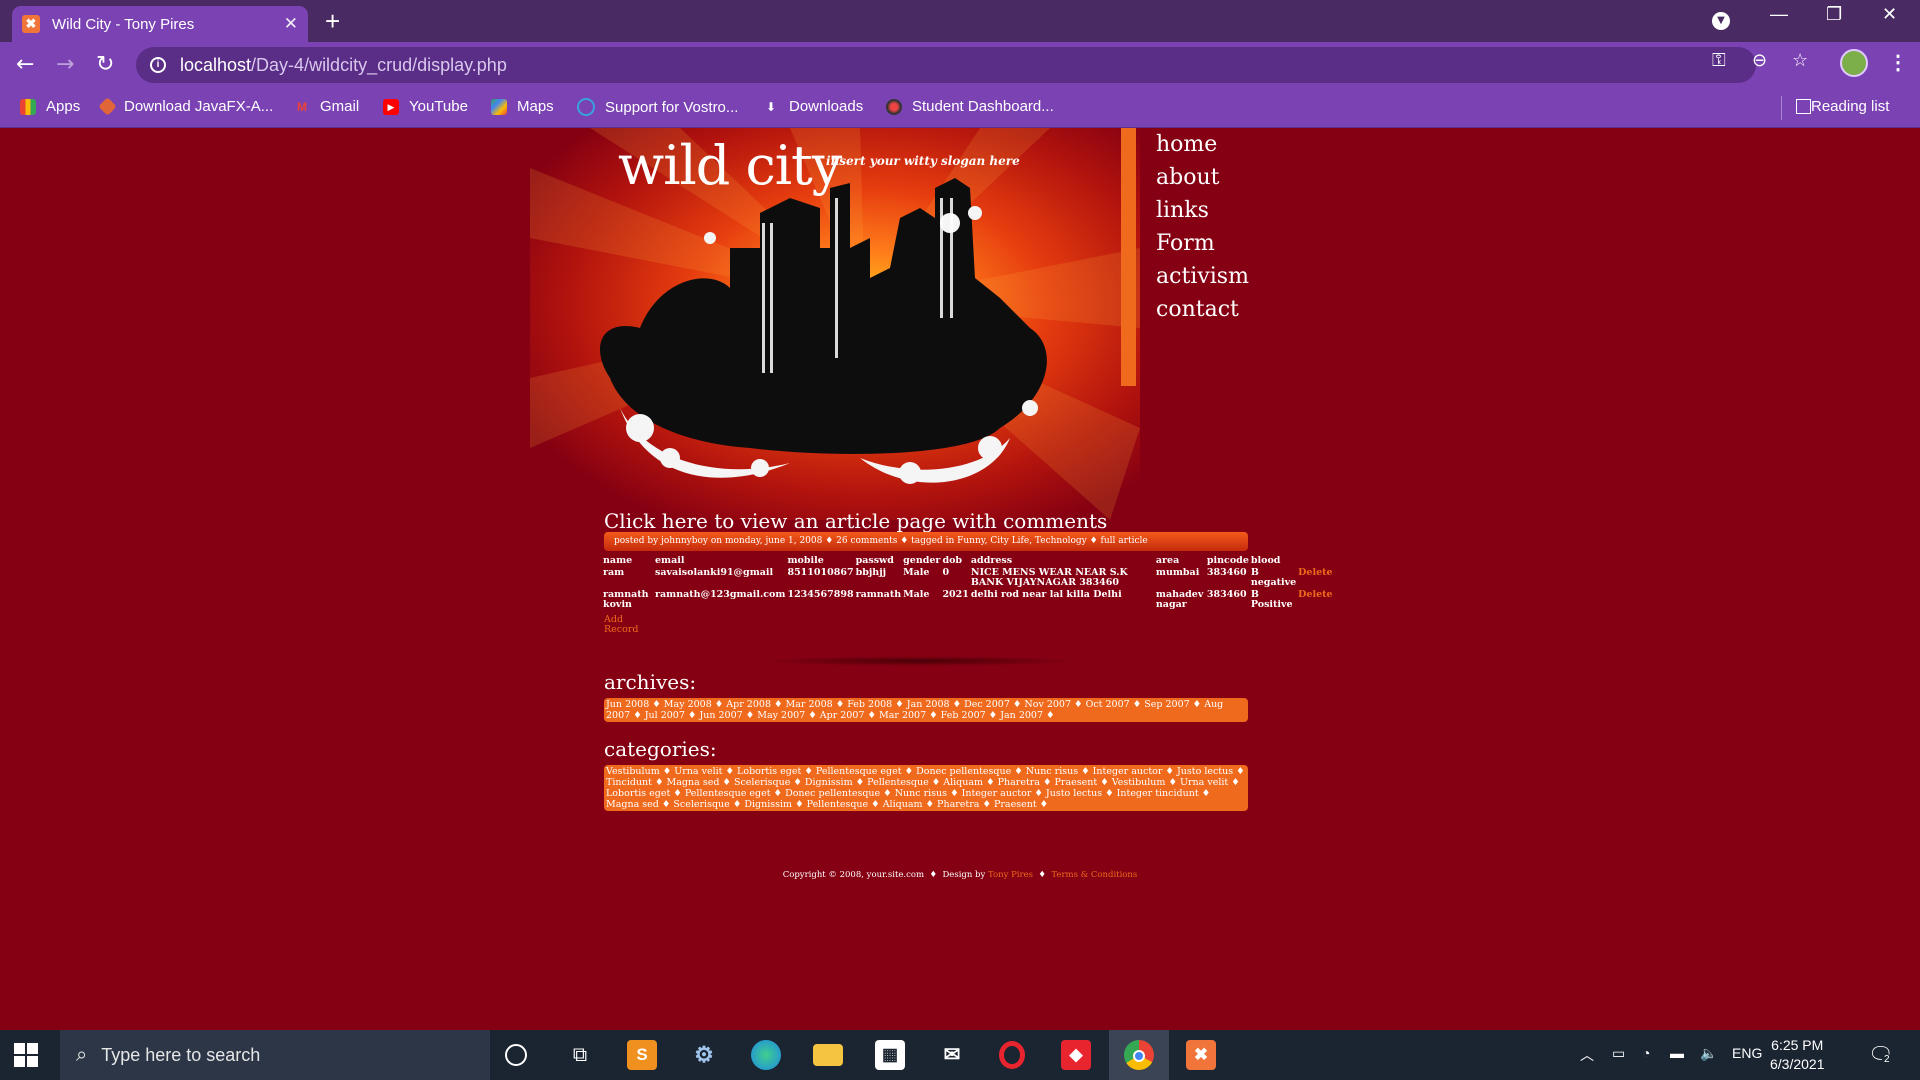 The height and width of the screenshot is (1080, 1920). I want to click on battery-icon: ▬, so click(1677, 1053).